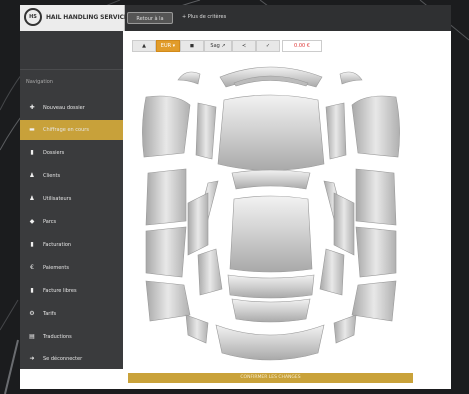 This screenshot has height=394, width=469. What do you see at coordinates (376, 252) in the screenshot?
I see `right-rear-door` at bounding box center [376, 252].